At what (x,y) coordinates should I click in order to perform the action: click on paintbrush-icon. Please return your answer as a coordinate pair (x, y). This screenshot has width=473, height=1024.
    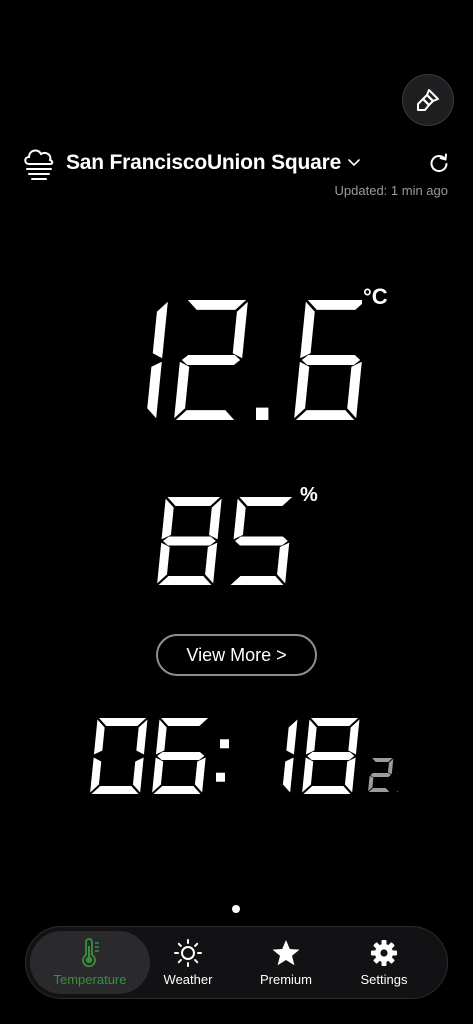
    Looking at the image, I should click on (428, 100).